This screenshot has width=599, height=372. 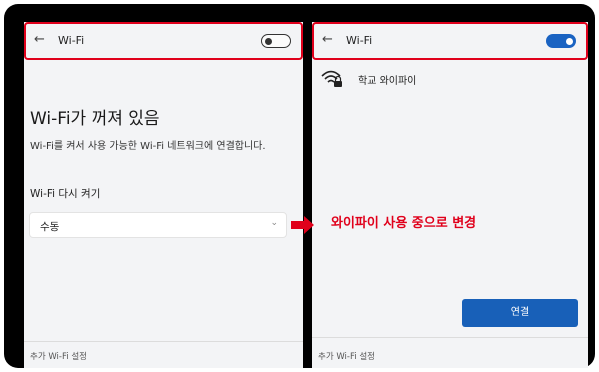 What do you see at coordinates (561, 41) in the screenshot?
I see `wifi-toggle-on` at bounding box center [561, 41].